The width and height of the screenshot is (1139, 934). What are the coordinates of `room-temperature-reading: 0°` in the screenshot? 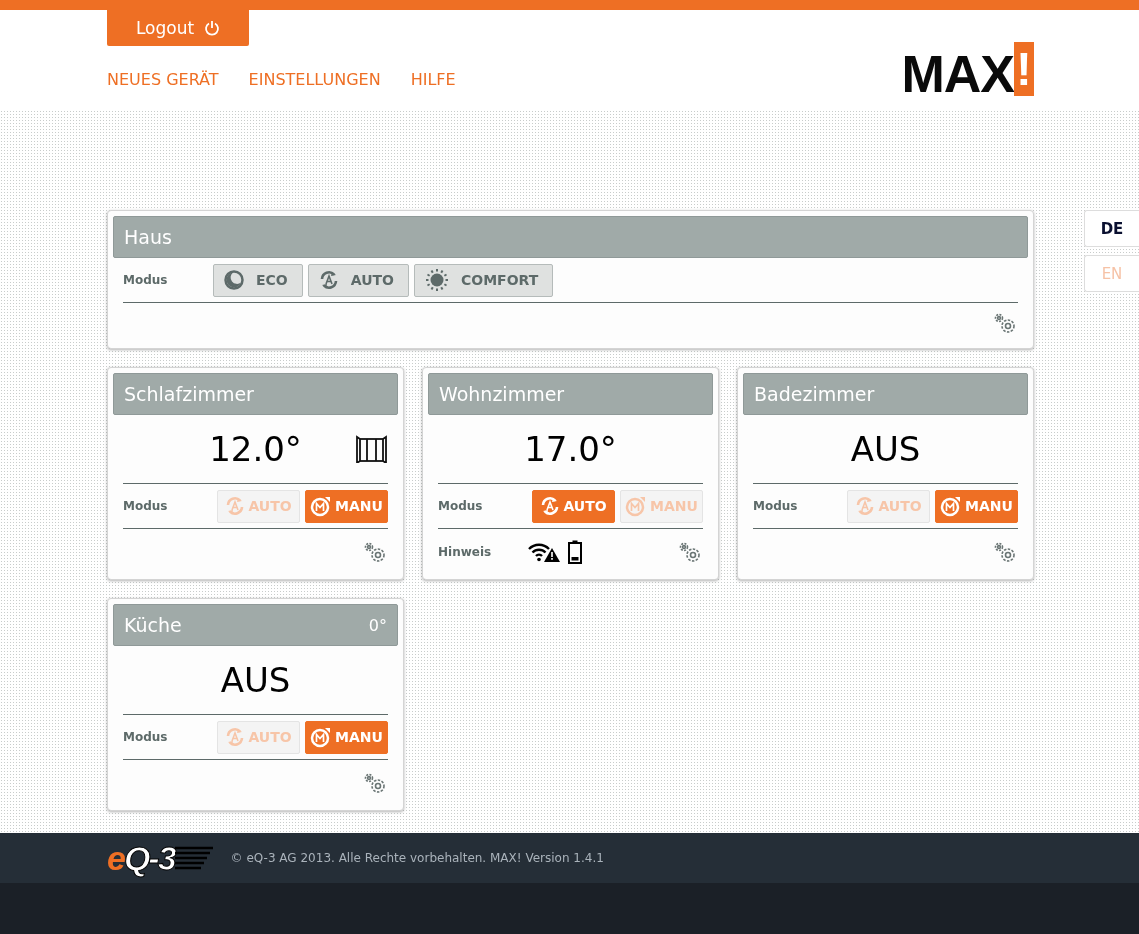 It's located at (377, 625).